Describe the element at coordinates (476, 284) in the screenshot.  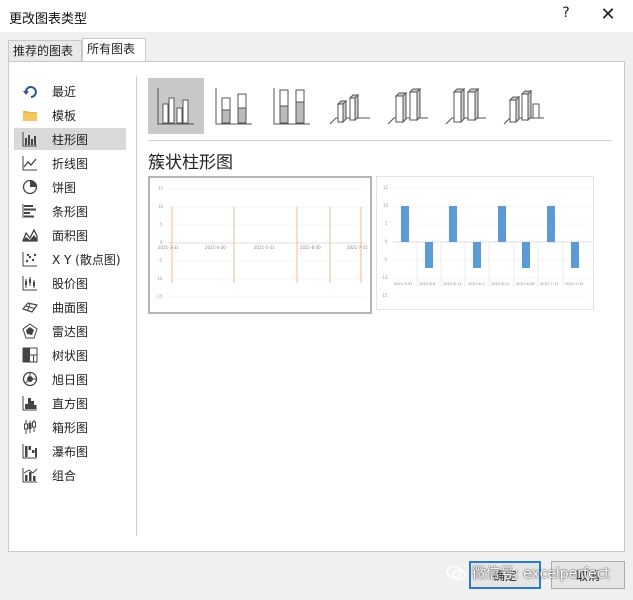
I see `x-label: 2021-6-1` at that location.